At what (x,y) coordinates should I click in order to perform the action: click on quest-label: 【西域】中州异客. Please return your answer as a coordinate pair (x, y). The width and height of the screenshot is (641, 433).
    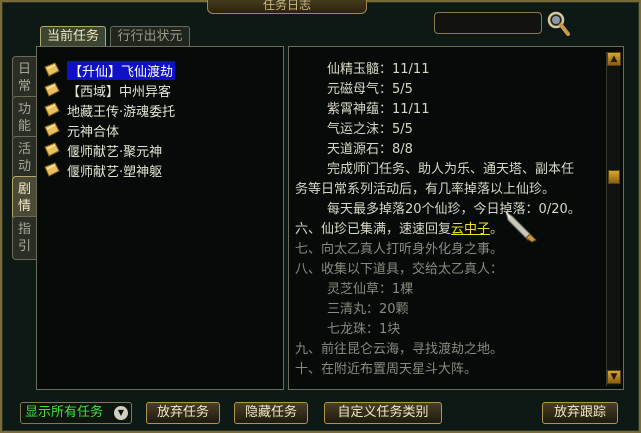
    Looking at the image, I should click on (119, 92).